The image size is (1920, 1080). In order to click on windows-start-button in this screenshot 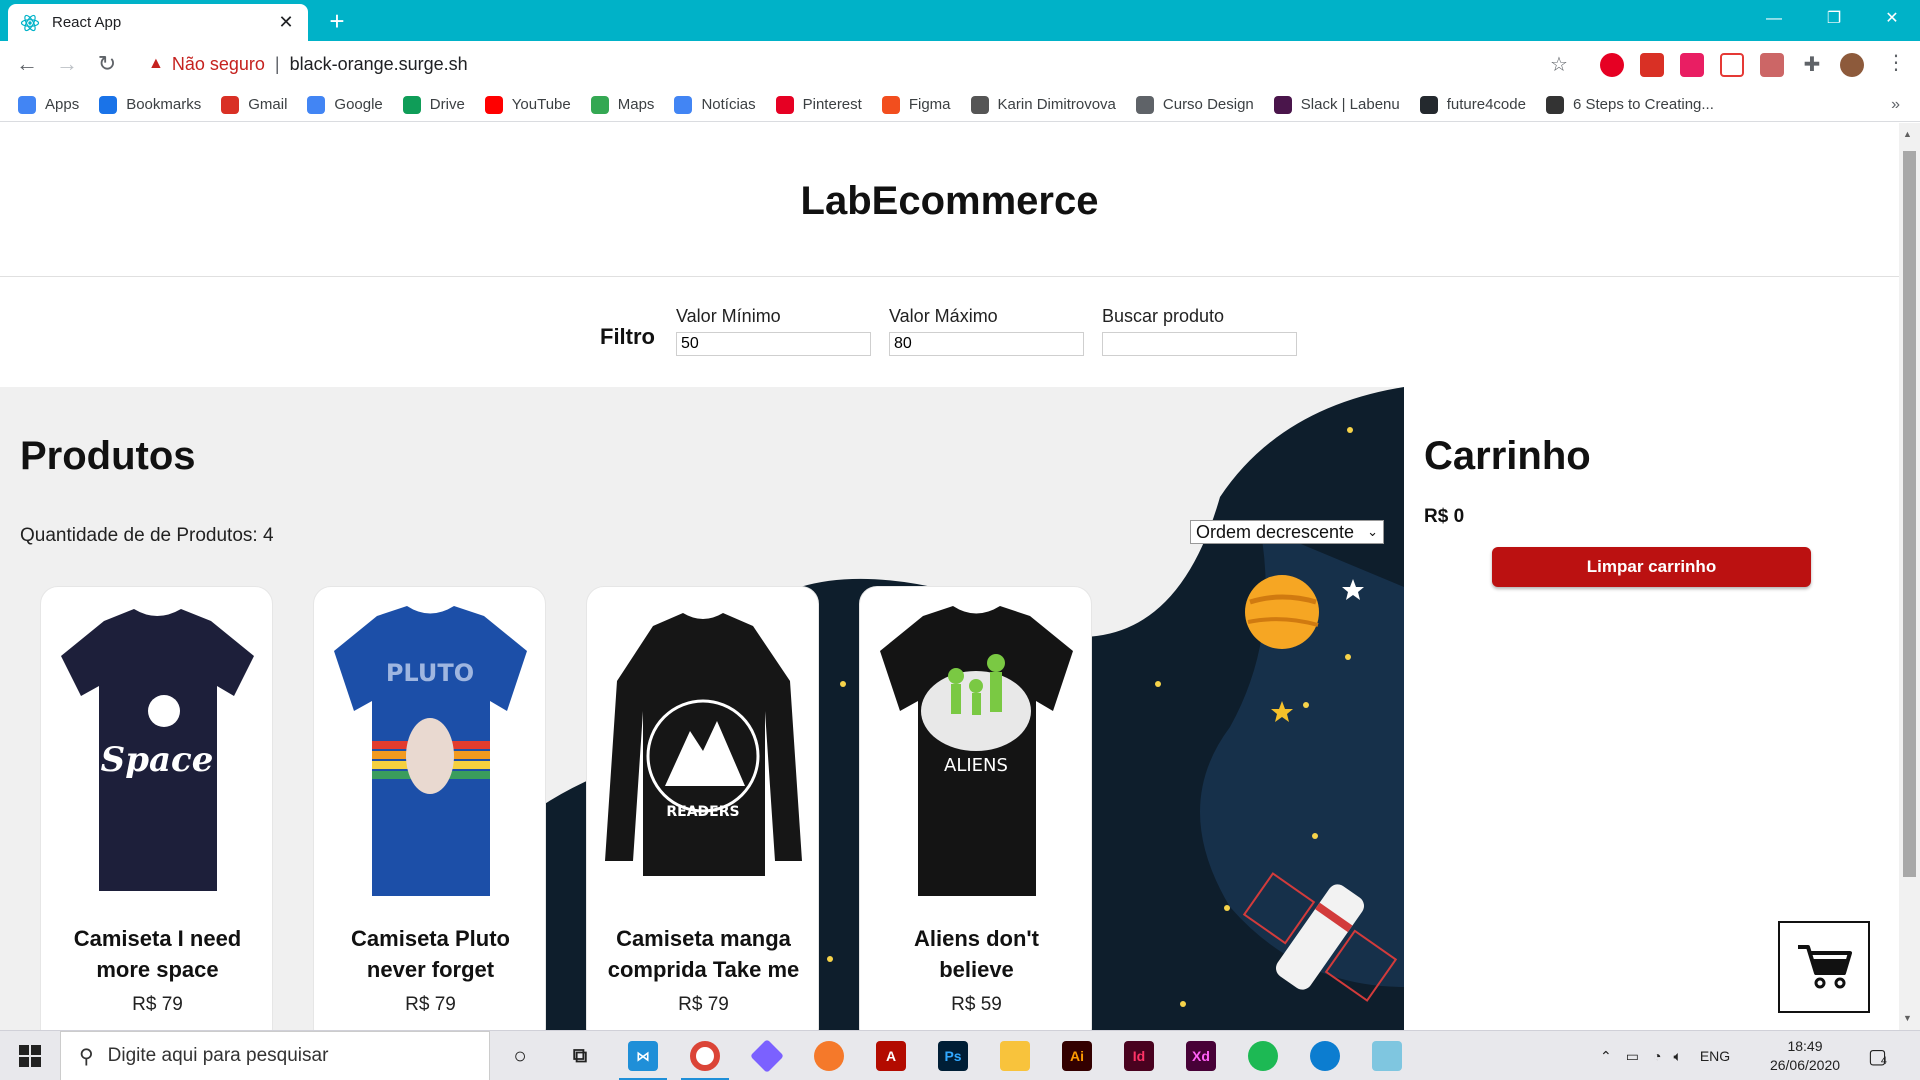, I will do `click(30, 1055)`.